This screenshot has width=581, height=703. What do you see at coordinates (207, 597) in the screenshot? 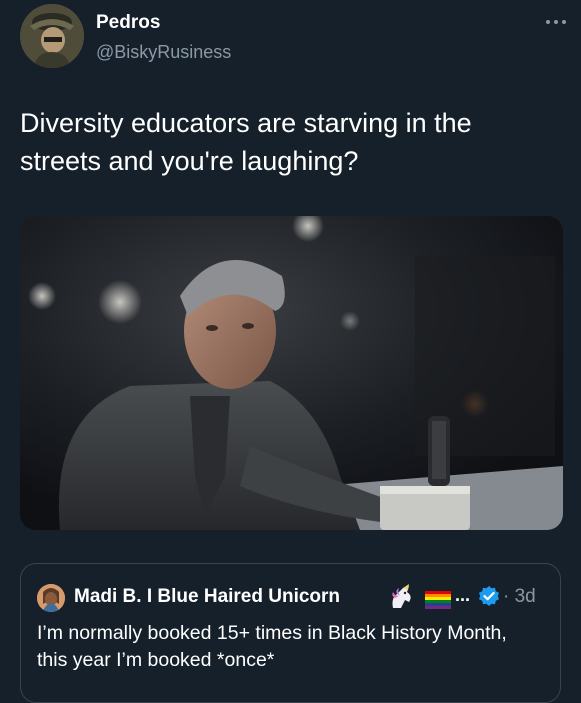
I see `quoted-display-name: Madi B. I Blue Haired Unicorn` at bounding box center [207, 597].